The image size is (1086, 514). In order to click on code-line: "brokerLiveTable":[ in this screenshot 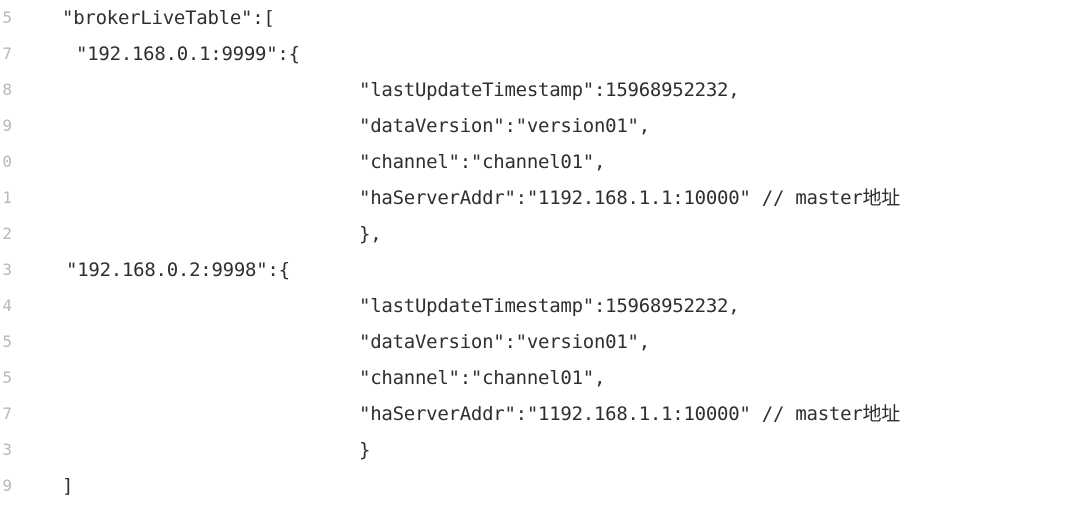, I will do `click(168, 18)`.